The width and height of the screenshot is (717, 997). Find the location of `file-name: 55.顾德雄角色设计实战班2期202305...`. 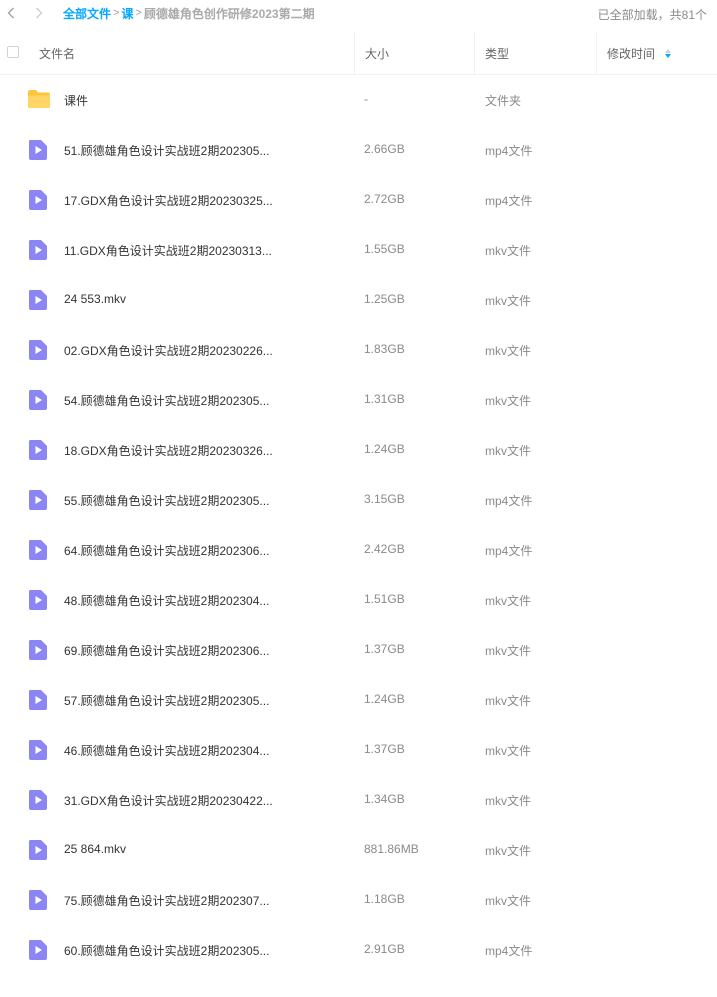

file-name: 55.顾德雄角色设计实战班2期202305... is located at coordinates (166, 500).